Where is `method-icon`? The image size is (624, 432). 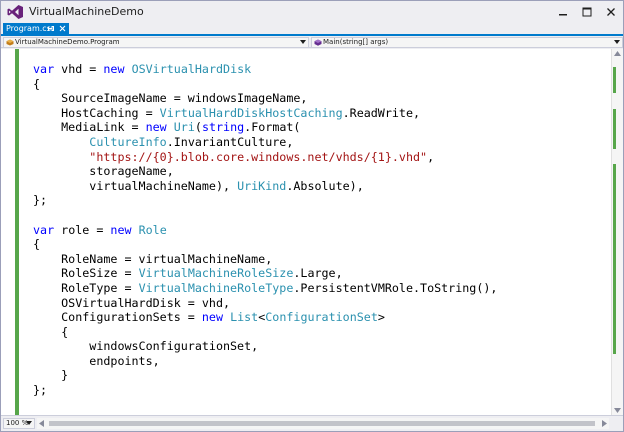 method-icon is located at coordinates (318, 42).